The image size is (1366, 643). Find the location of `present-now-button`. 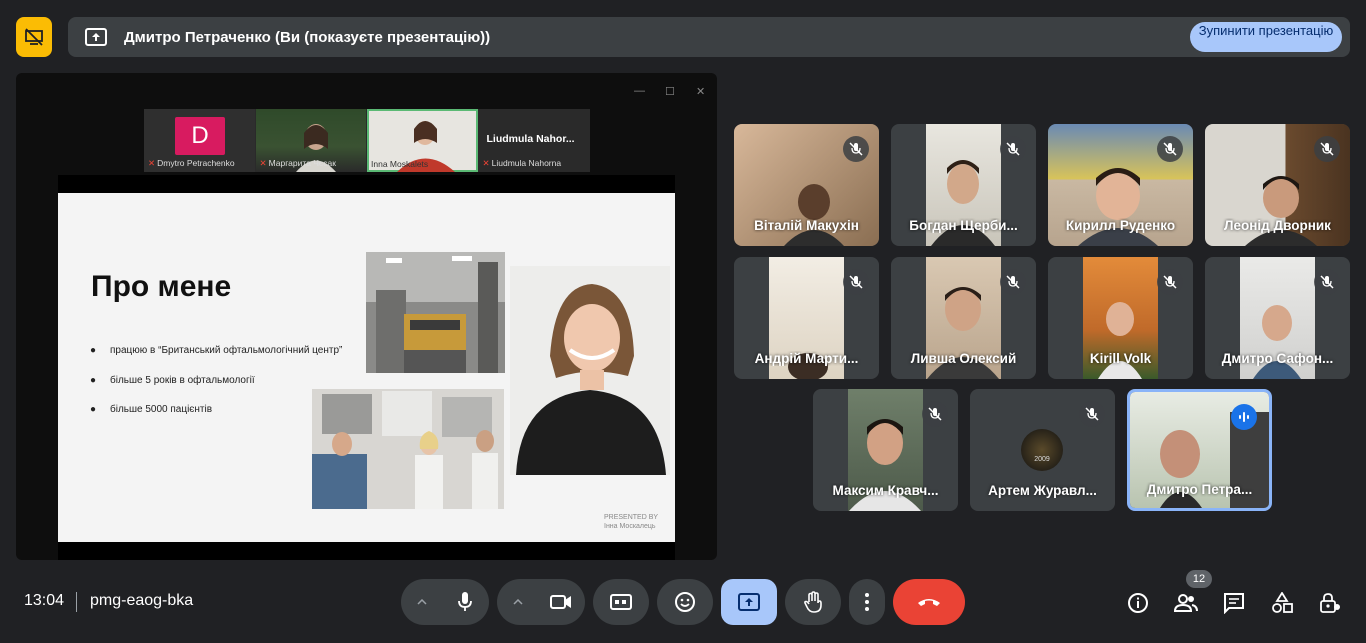

present-now-button is located at coordinates (749, 602).